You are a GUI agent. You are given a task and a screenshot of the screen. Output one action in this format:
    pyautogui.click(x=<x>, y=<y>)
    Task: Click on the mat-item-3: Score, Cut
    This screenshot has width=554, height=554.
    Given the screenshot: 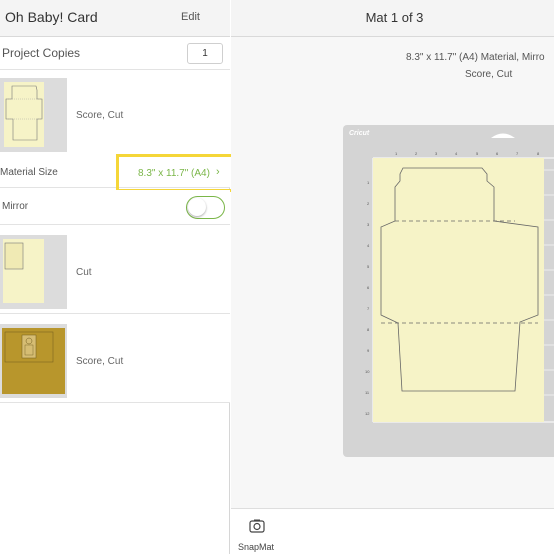 What is the action you would take?
    pyautogui.click(x=115, y=358)
    